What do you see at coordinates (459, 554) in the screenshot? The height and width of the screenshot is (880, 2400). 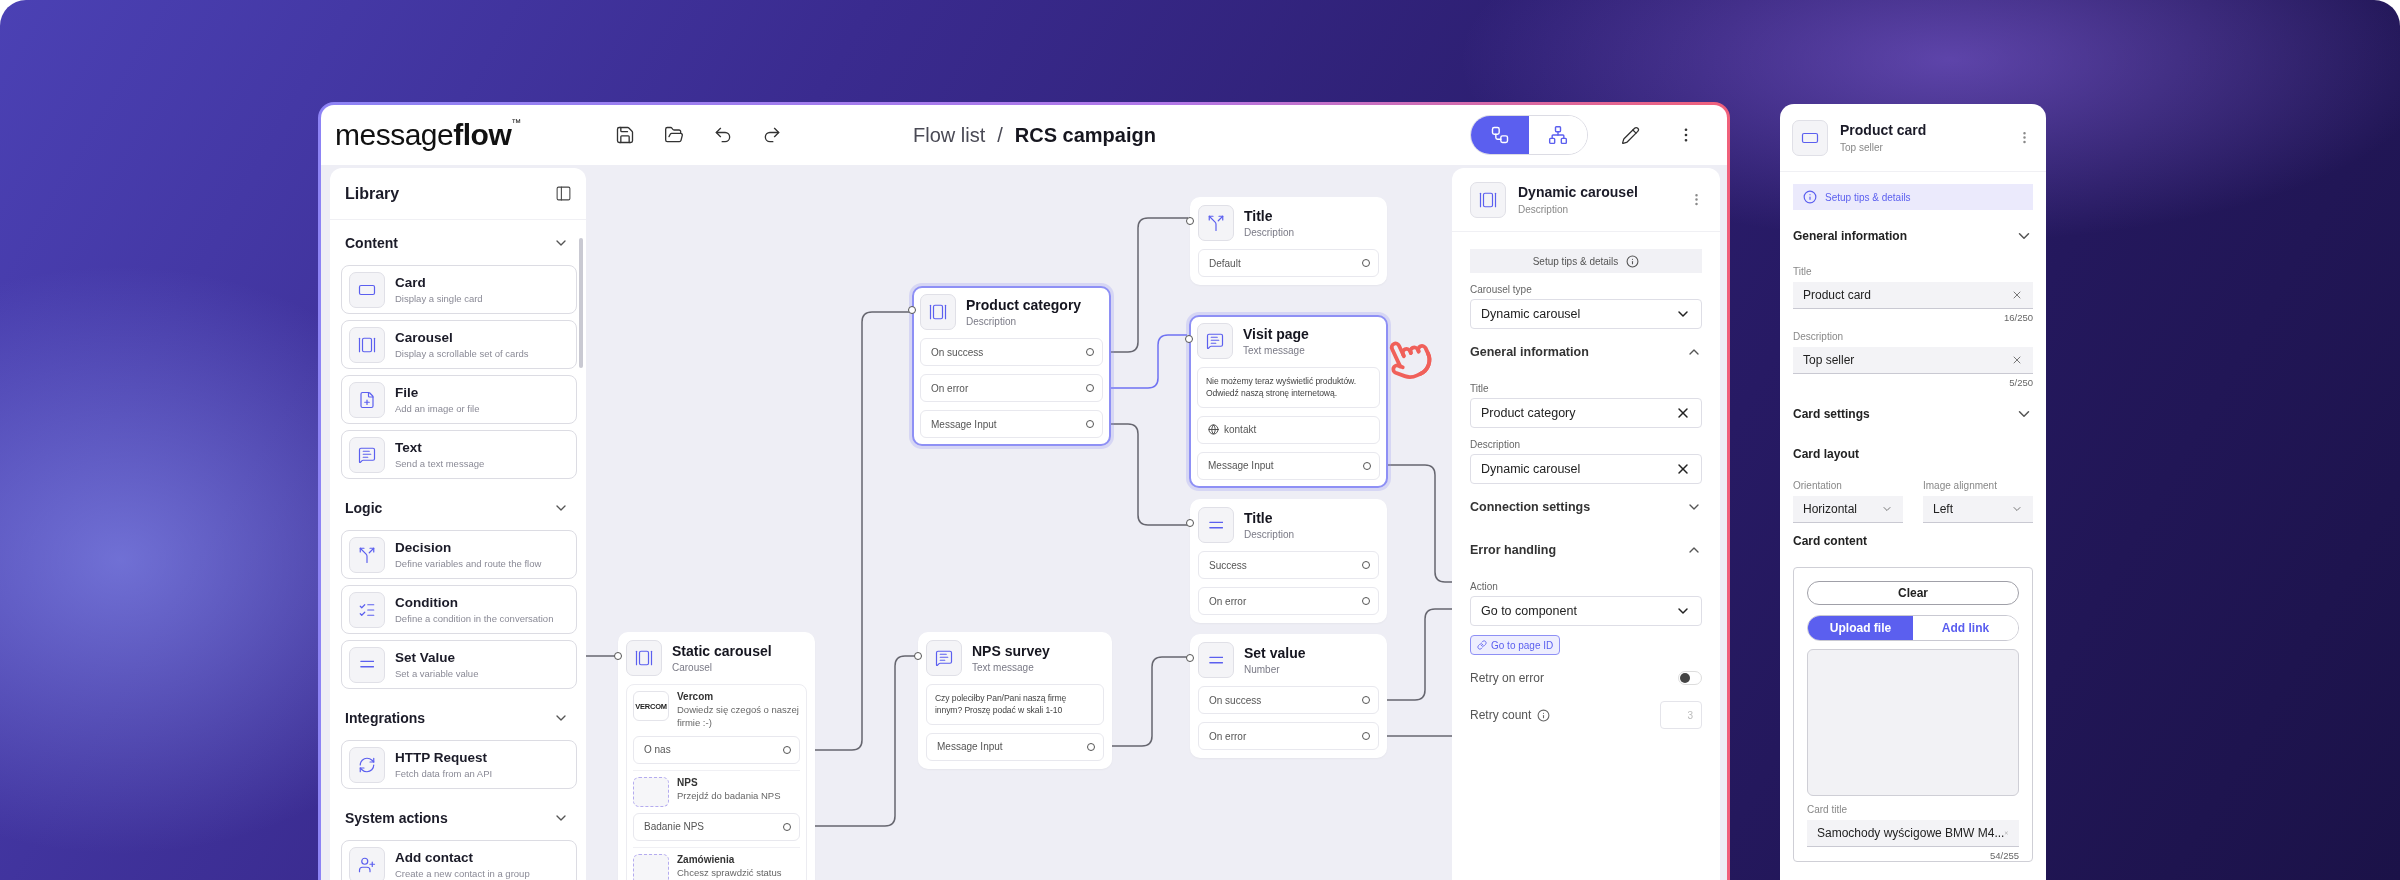 I see `library-item: Decision Define variables and route the flow` at bounding box center [459, 554].